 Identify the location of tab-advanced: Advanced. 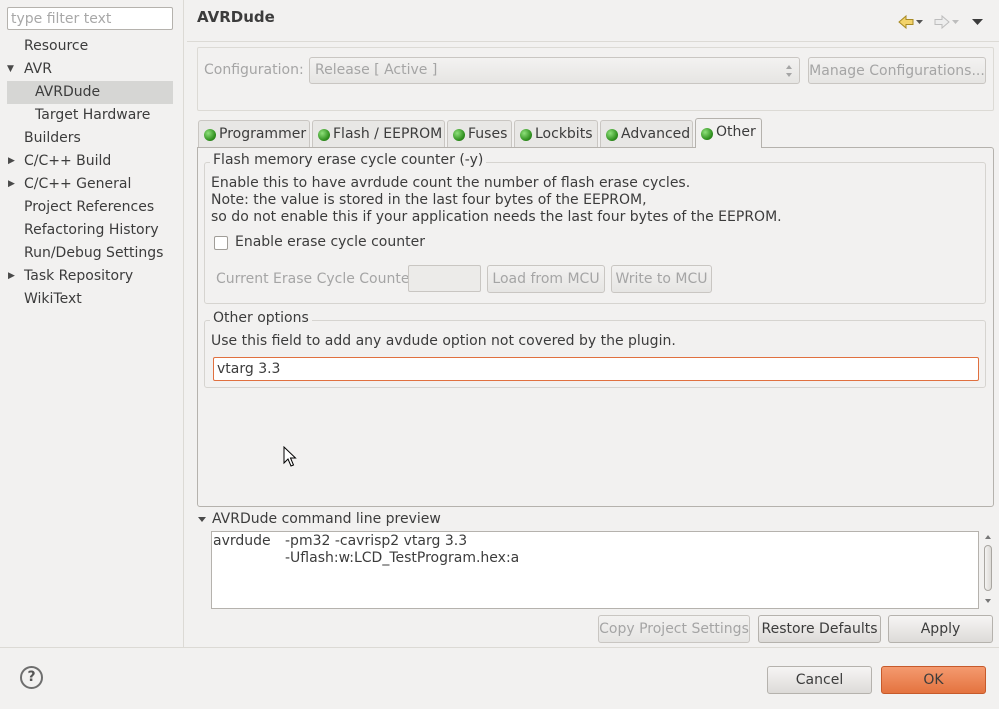
(646, 133).